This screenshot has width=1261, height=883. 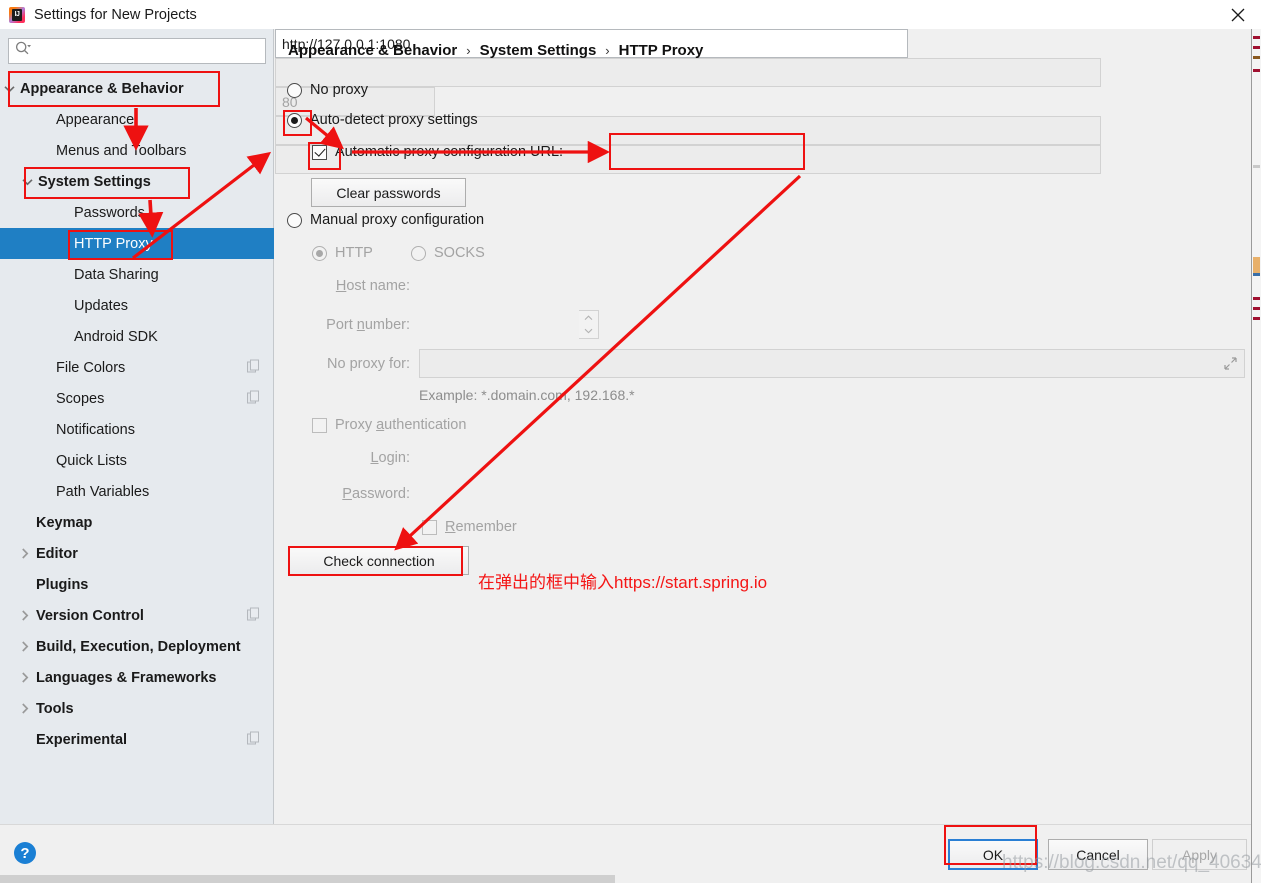 I want to click on sidebar-item-android-sdk: Android SDK, so click(x=137, y=336).